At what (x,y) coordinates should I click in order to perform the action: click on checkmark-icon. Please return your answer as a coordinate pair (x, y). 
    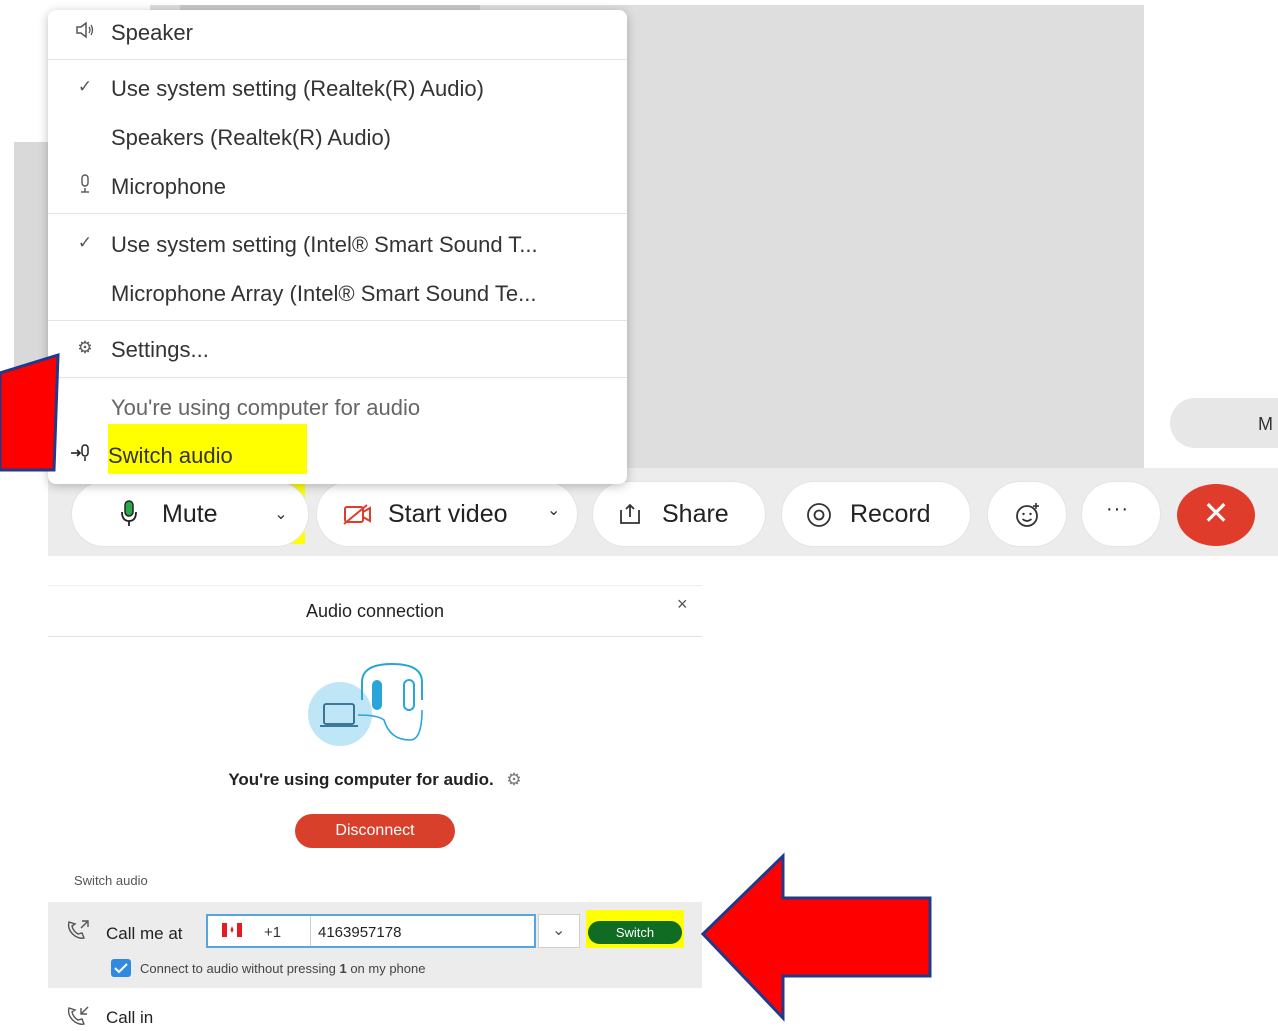
    Looking at the image, I should click on (121, 968).